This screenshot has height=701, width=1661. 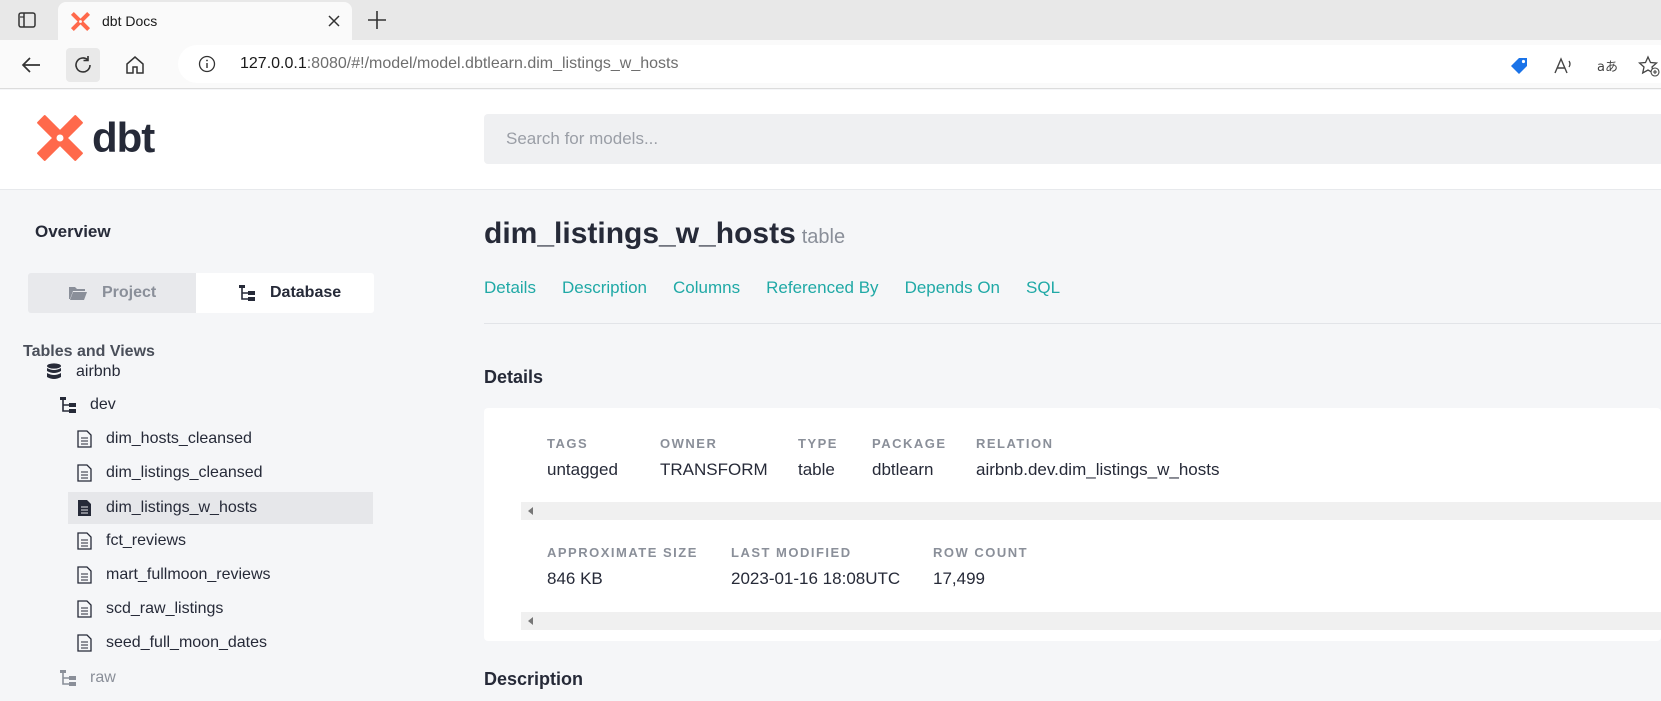 I want to click on new-tab-icon, so click(x=377, y=20).